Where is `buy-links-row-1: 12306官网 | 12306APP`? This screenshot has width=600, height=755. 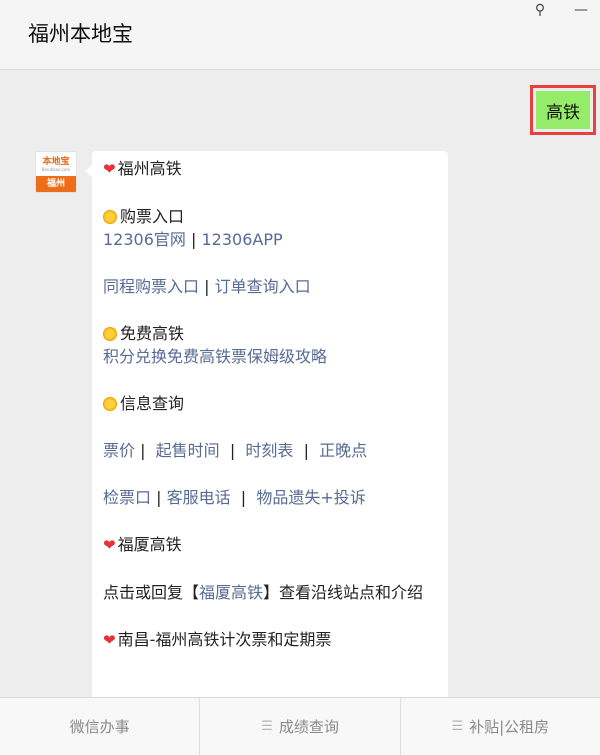 buy-links-row-1: 12306官网 | 12306APP is located at coordinates (270, 239).